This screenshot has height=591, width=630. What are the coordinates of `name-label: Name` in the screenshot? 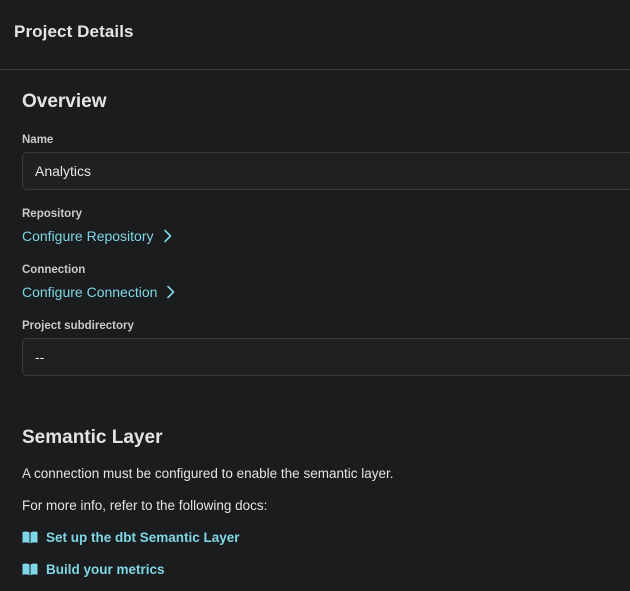 It's located at (38, 140).